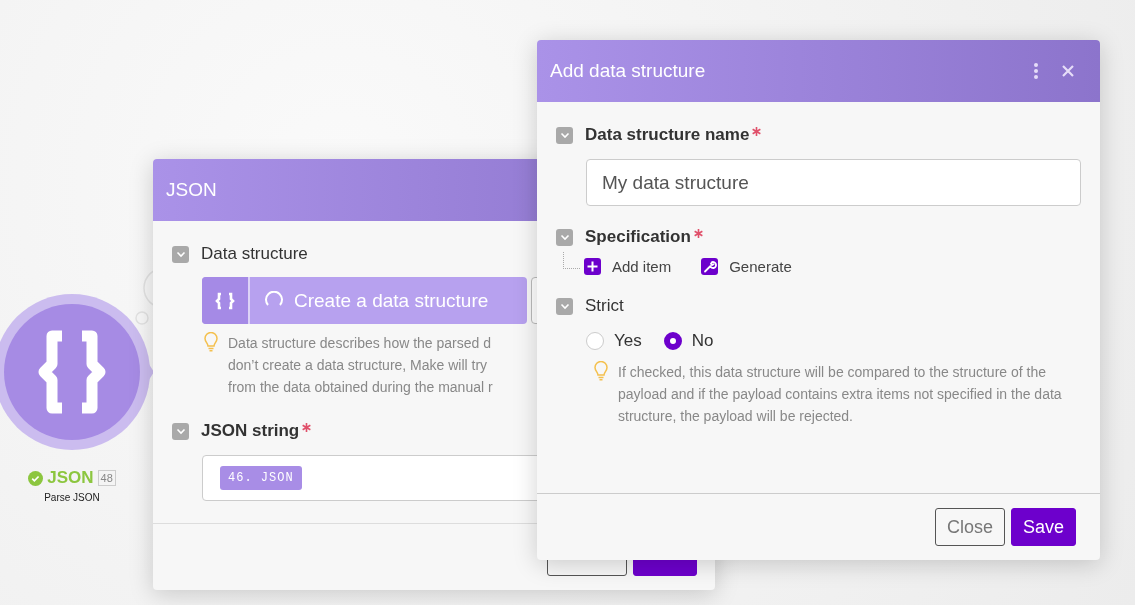  I want to click on wrench-icon, so click(710, 266).